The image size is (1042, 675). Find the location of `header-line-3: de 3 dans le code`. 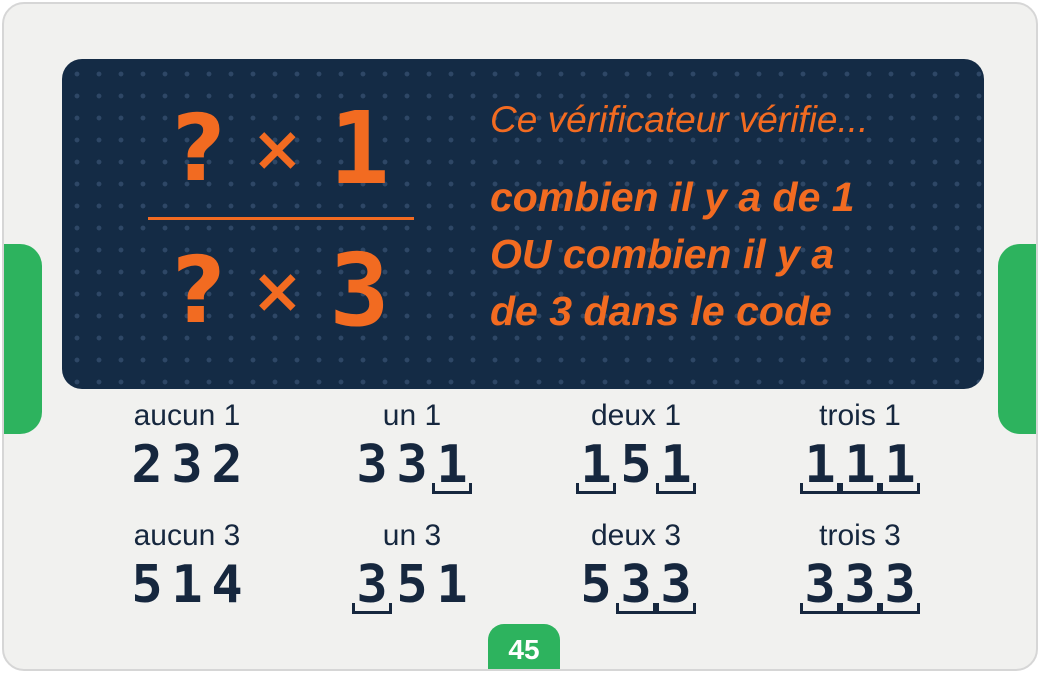

header-line-3: de 3 dans le code is located at coordinates (661, 311).